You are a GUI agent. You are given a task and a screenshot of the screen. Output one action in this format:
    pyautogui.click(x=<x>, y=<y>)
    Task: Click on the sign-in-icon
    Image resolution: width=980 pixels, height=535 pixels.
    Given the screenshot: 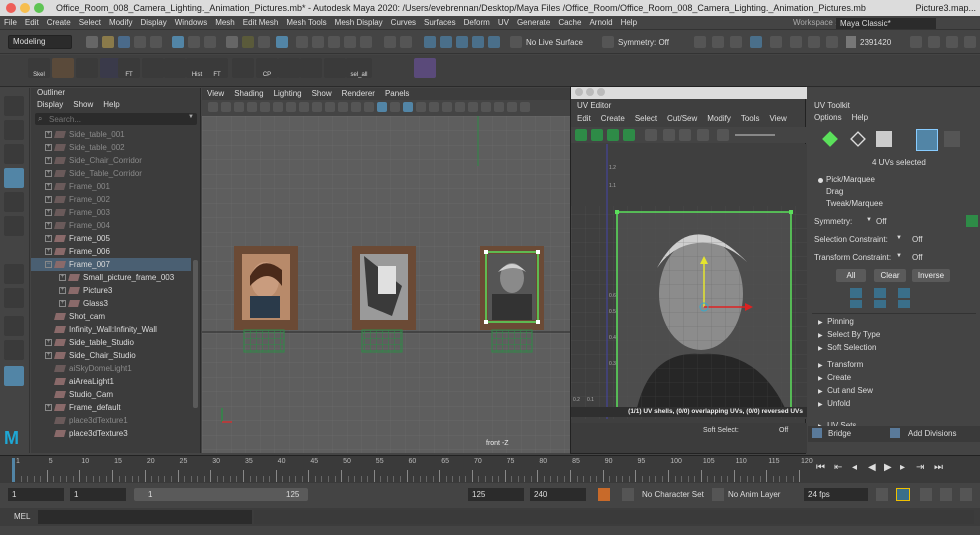 What is the action you would take?
    pyautogui.click(x=832, y=42)
    